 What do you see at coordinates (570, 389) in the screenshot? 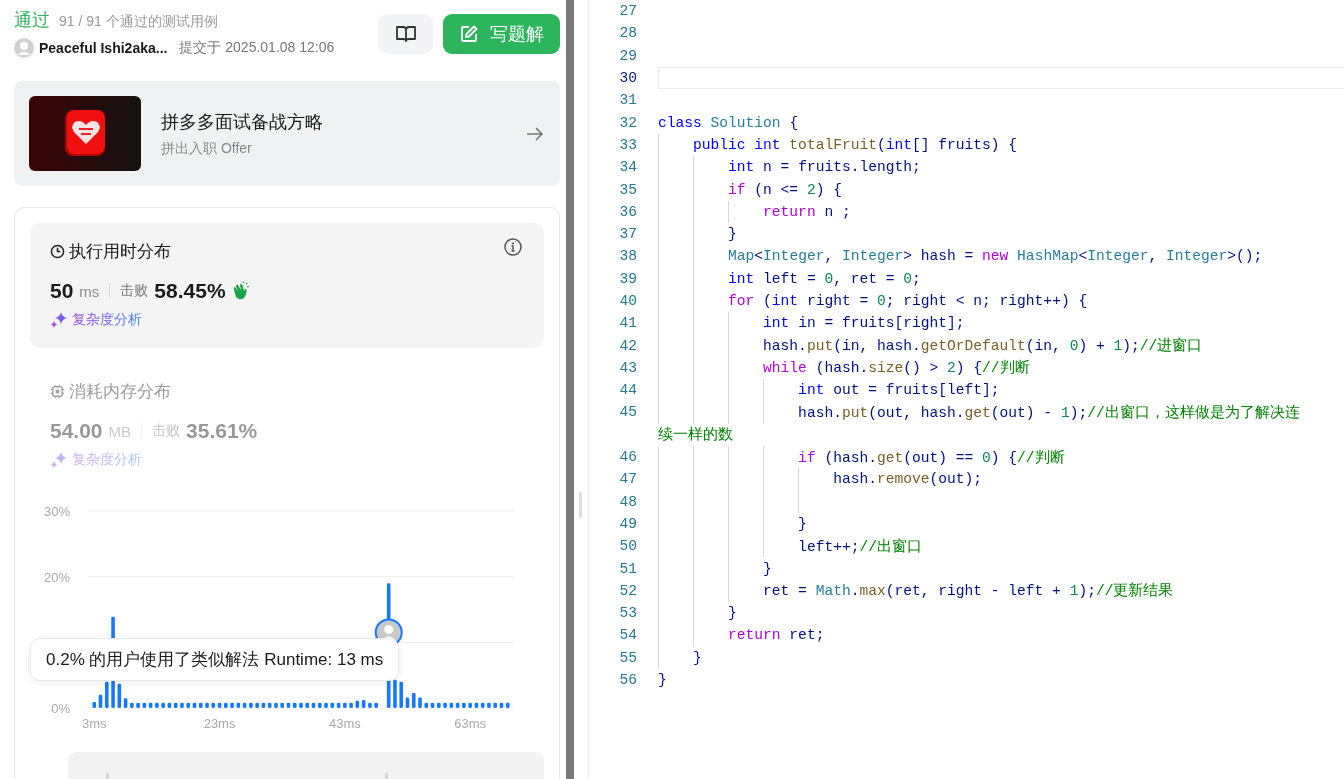
I see `scrollbar` at bounding box center [570, 389].